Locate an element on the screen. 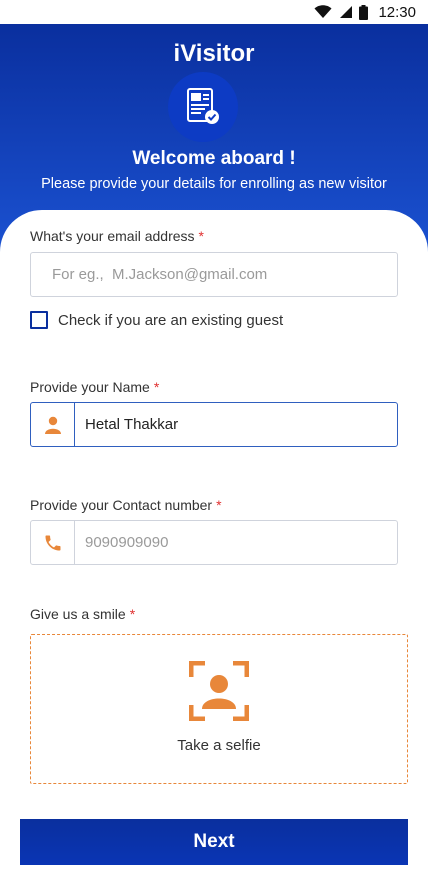  email-label: What's your email address * is located at coordinates (117, 236).